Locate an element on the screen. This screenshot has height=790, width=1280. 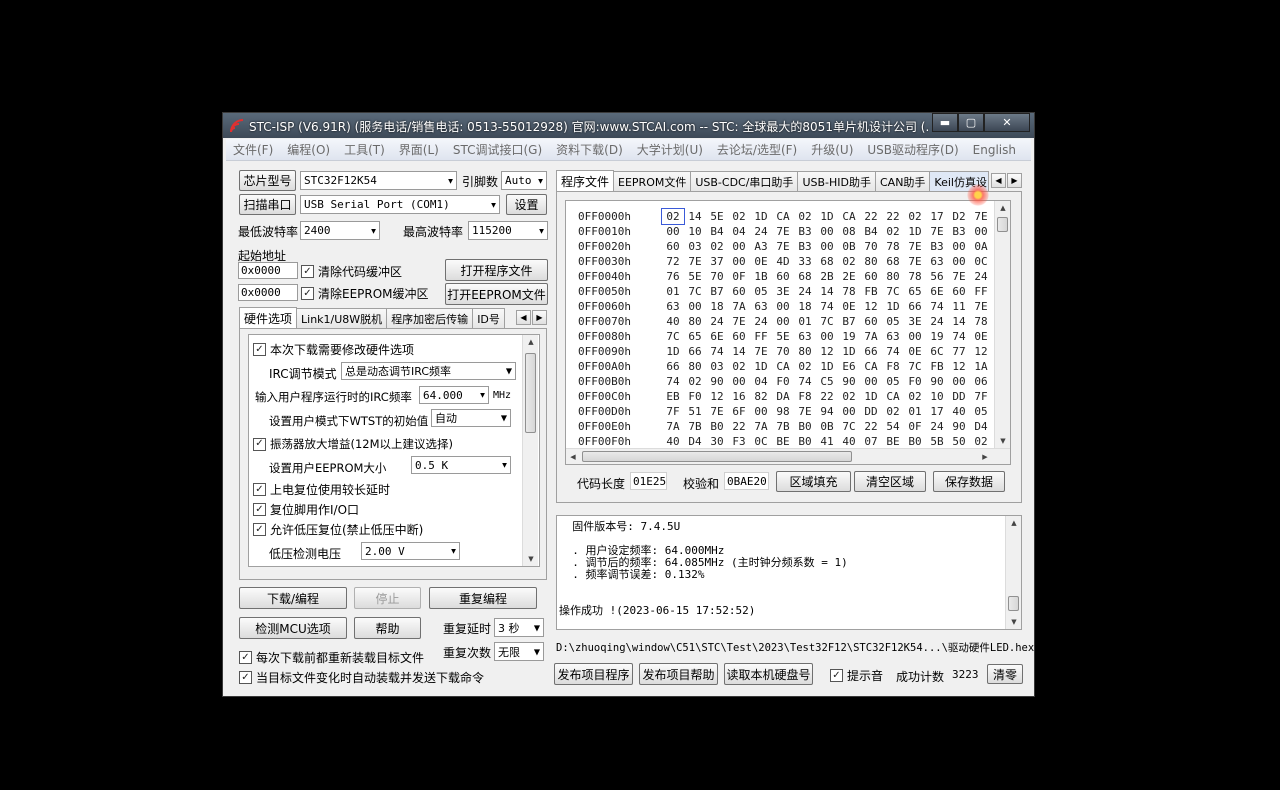
reload-before-download-checkbox: ✓ 每次下载前都重新装载目标文件 is located at coordinates (331, 657).